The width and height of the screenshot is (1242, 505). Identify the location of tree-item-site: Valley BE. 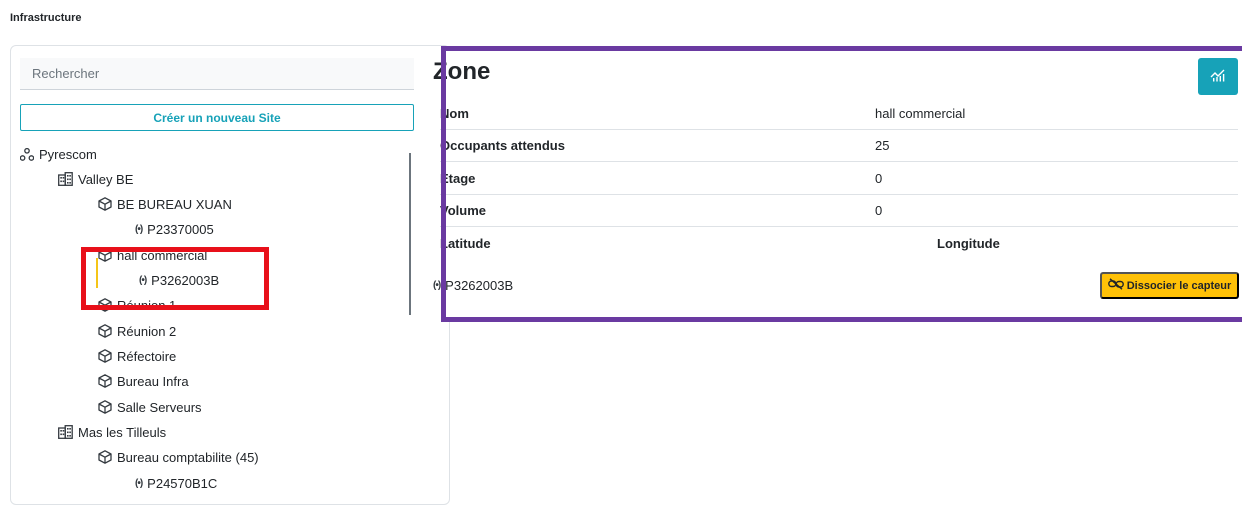
(95, 179).